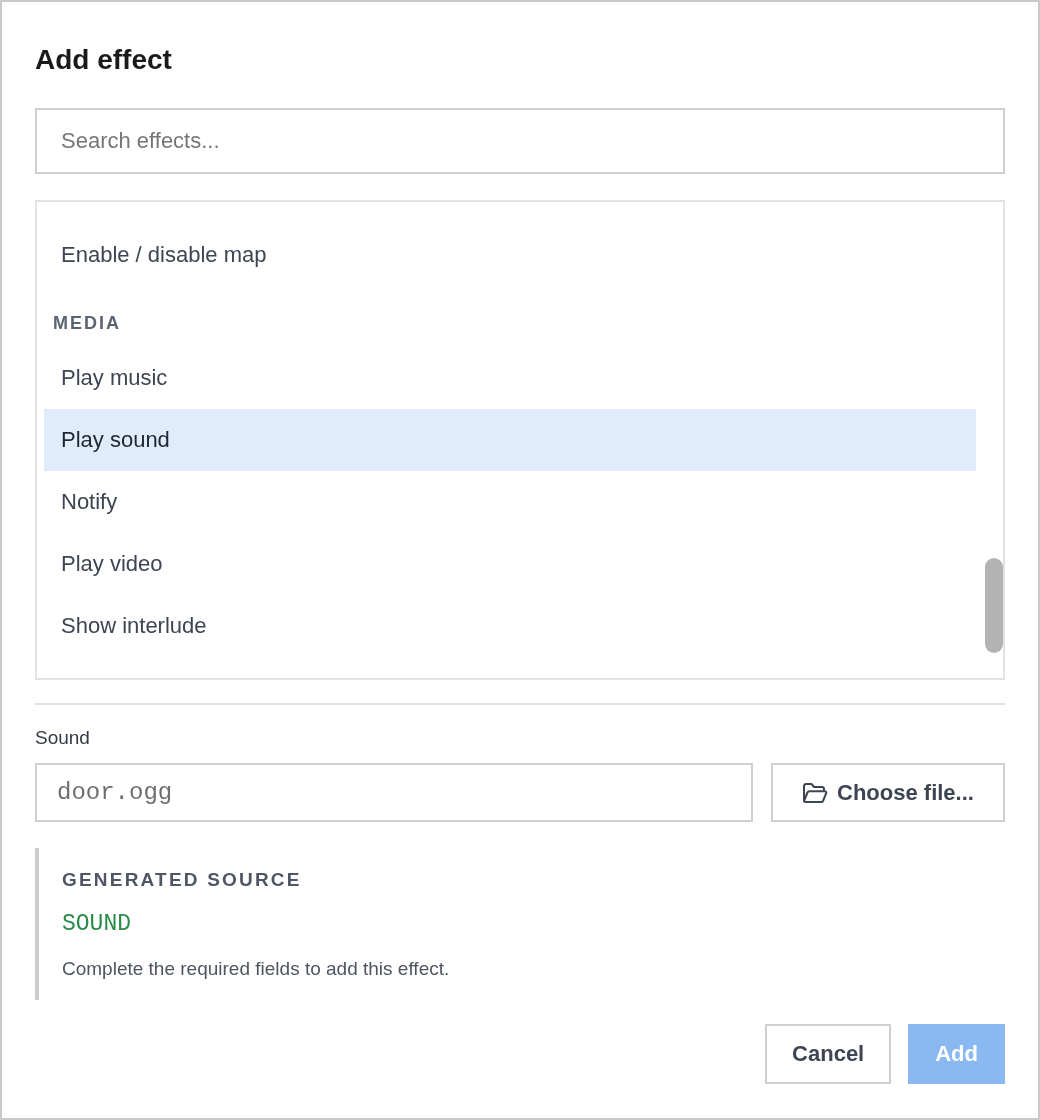  What do you see at coordinates (510, 440) in the screenshot?
I see `effect-list-item: Play sound` at bounding box center [510, 440].